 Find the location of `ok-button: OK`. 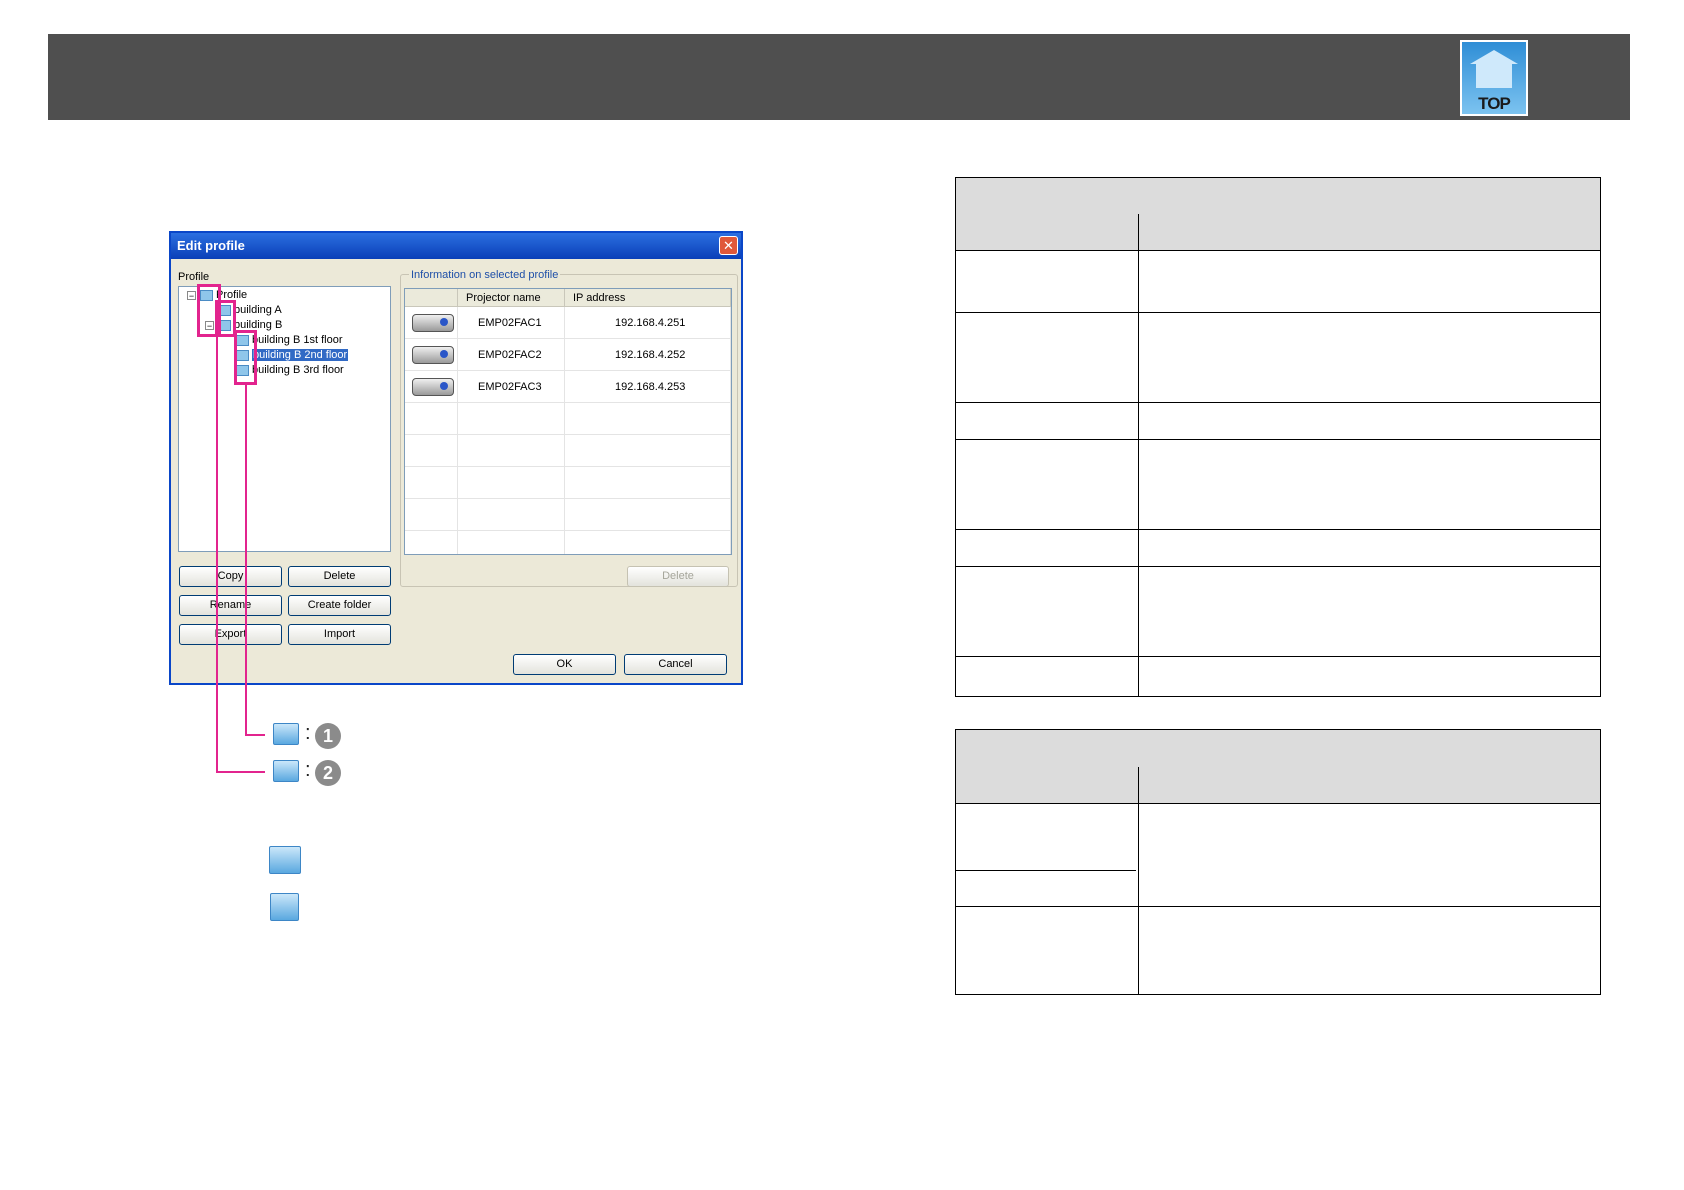

ok-button: OK is located at coordinates (564, 664).